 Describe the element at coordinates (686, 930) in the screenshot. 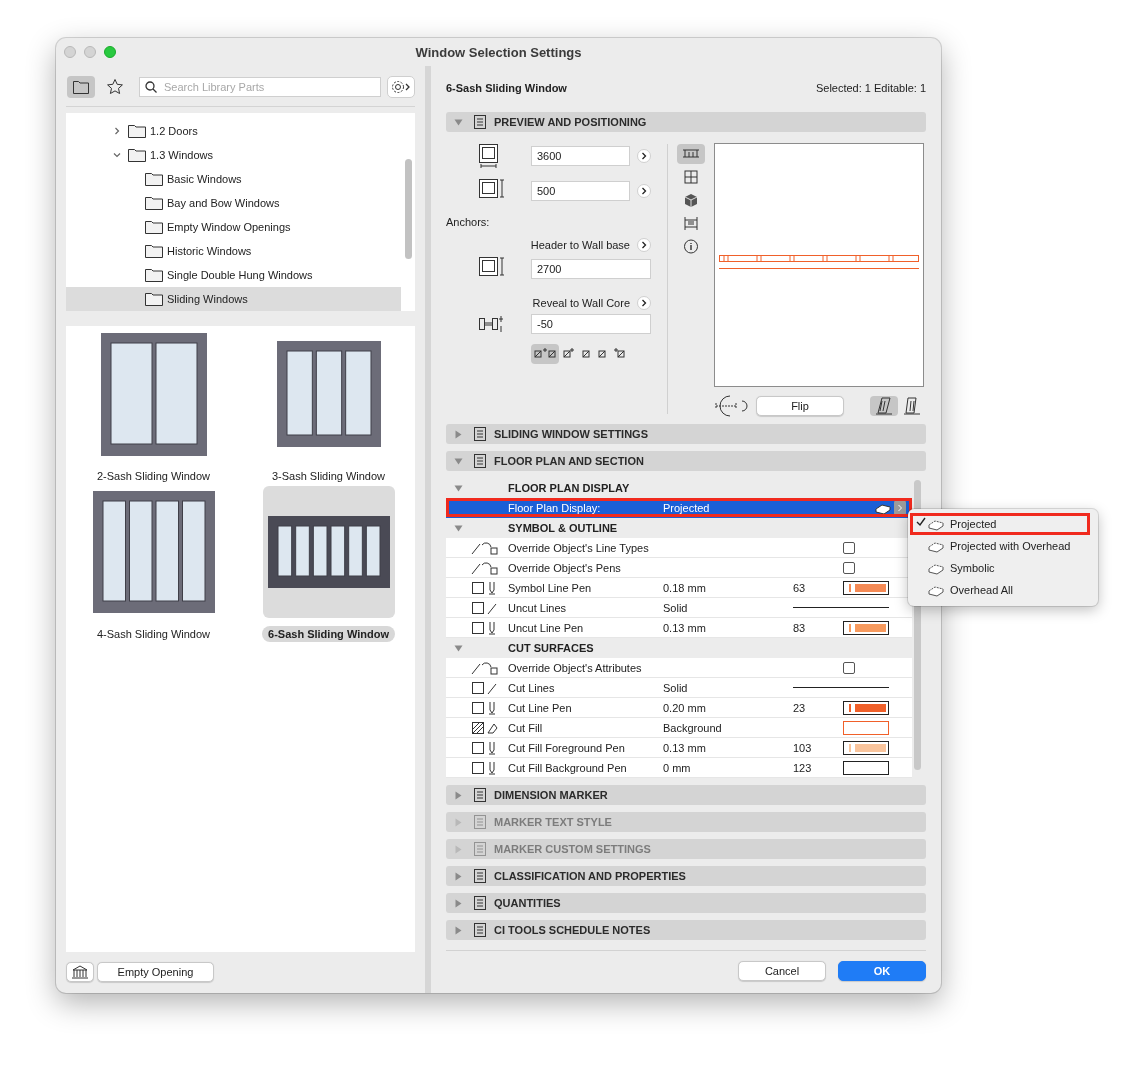

I see `section-header: CI TOOLS SCHEDULE NOTES` at that location.